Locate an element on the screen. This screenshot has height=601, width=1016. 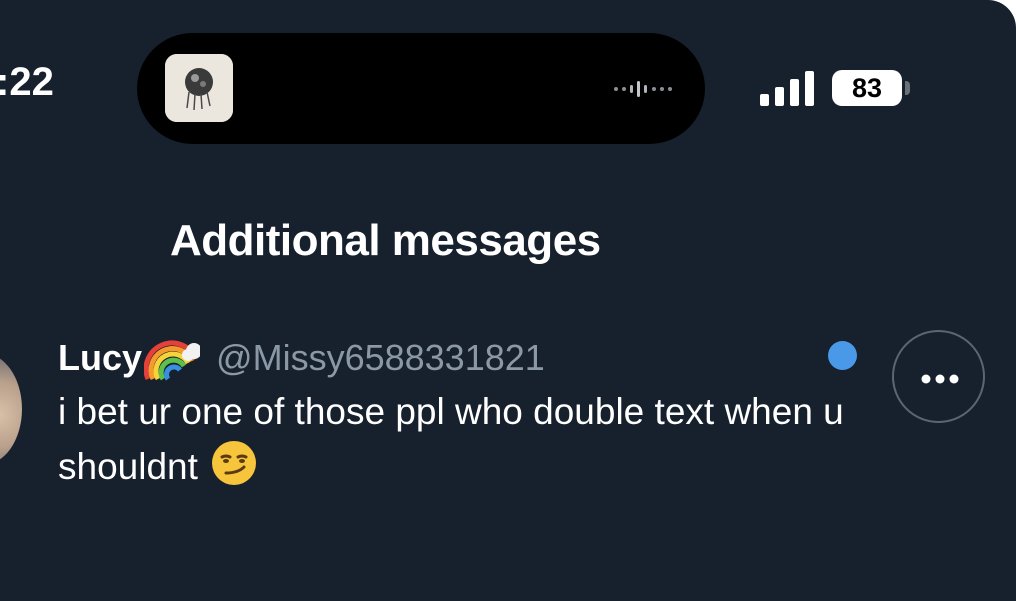
author-name: Lucy is located at coordinates (100, 357).